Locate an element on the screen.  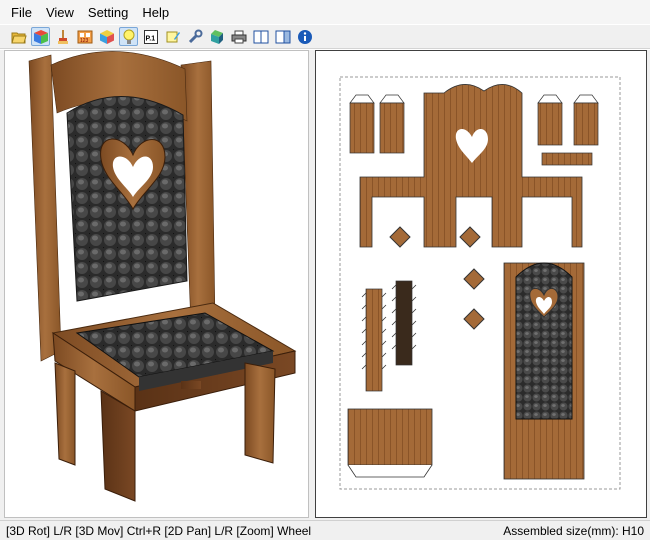
menu-view: View is located at coordinates (60, 12).